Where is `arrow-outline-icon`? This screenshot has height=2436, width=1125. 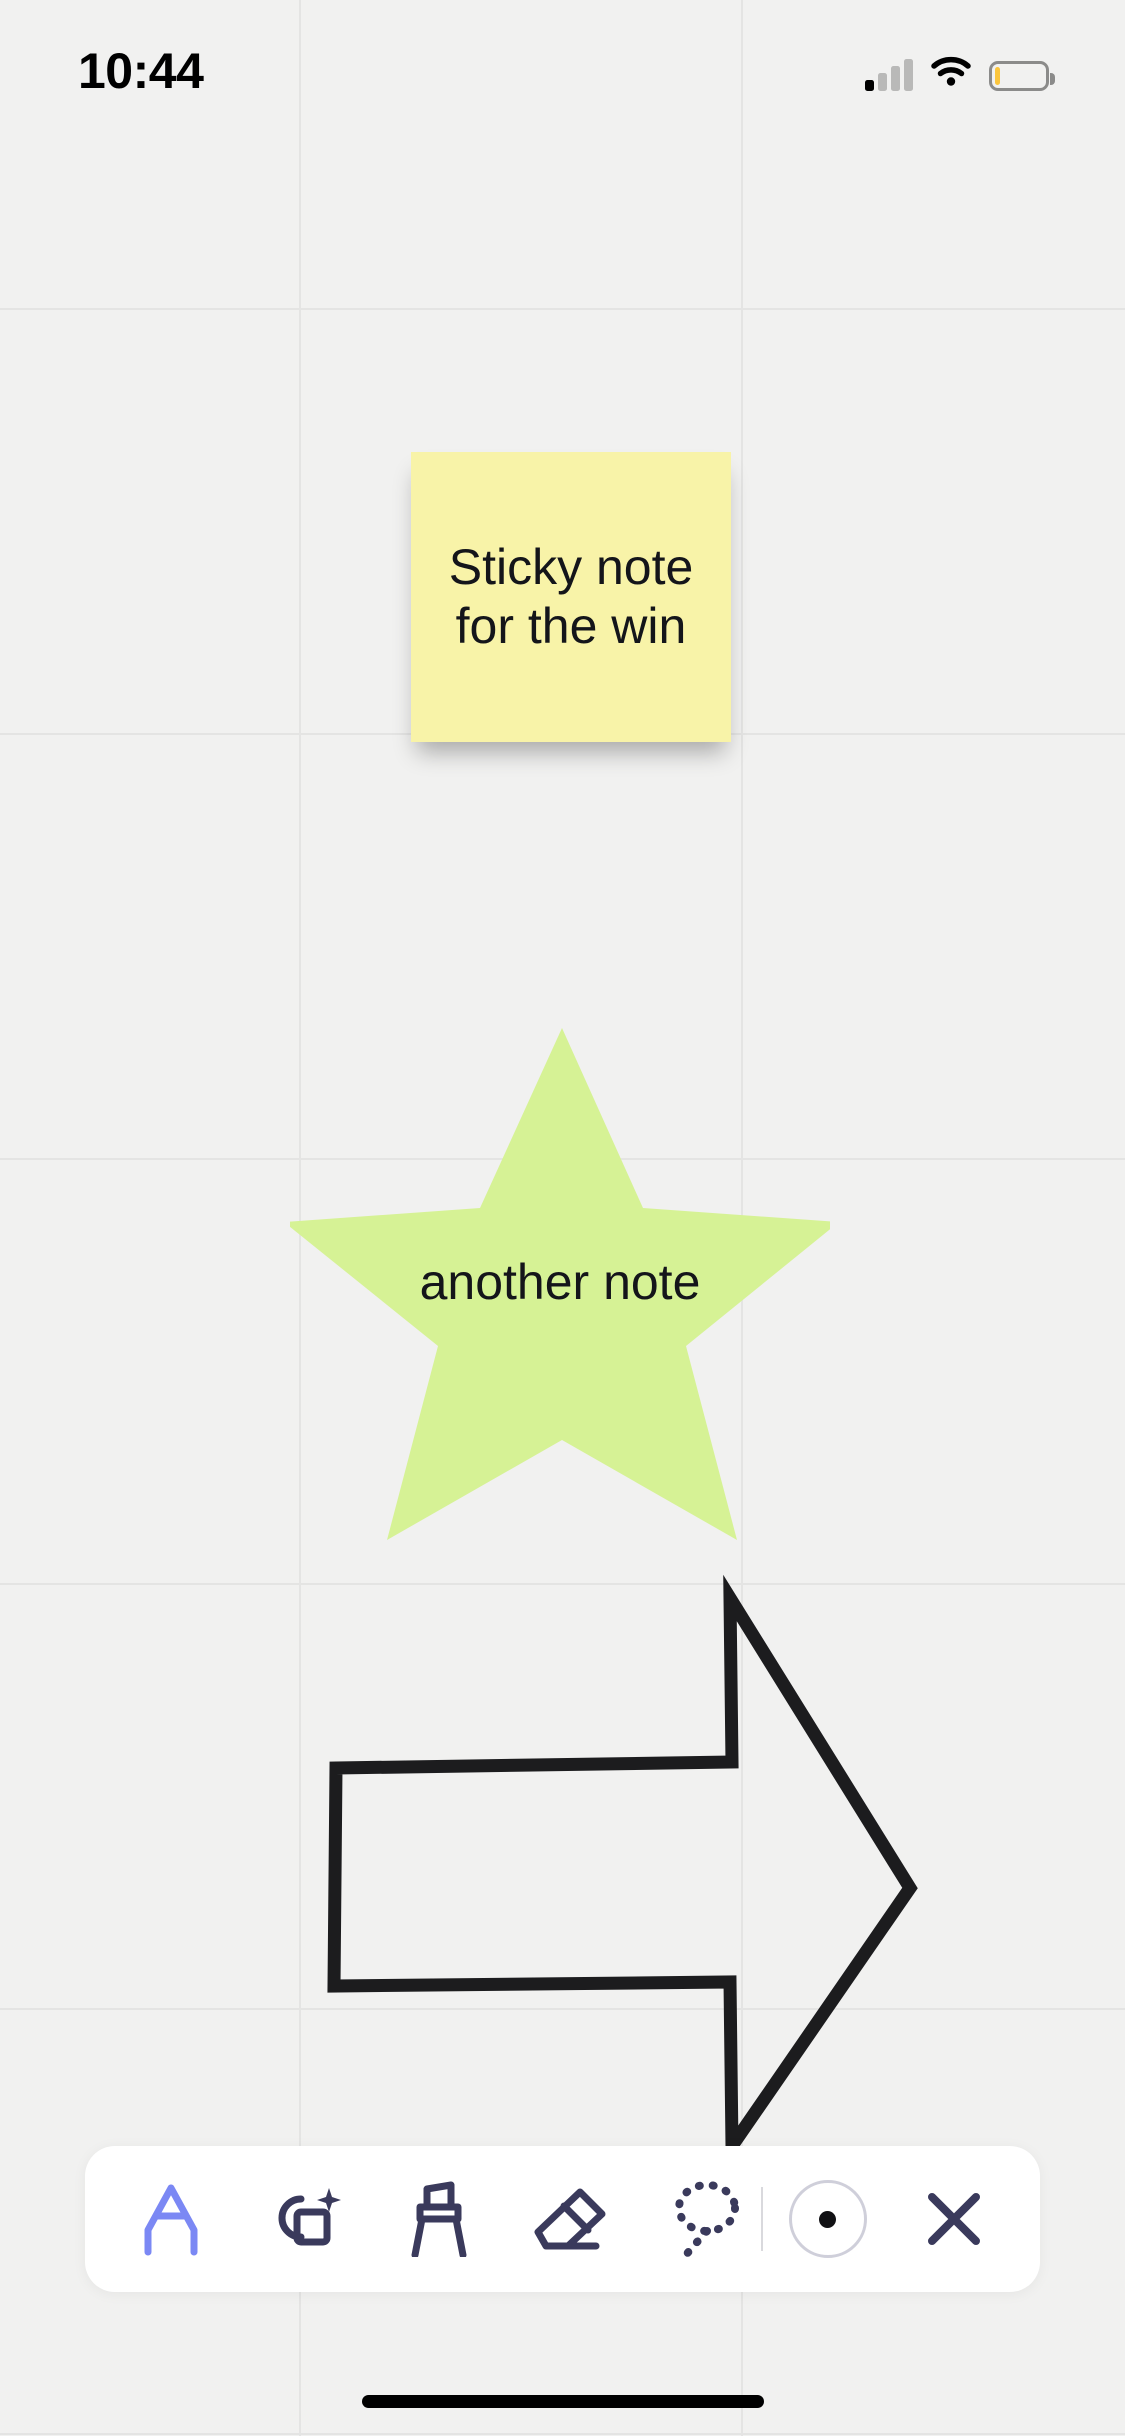
arrow-outline-icon is located at coordinates (622, 1870).